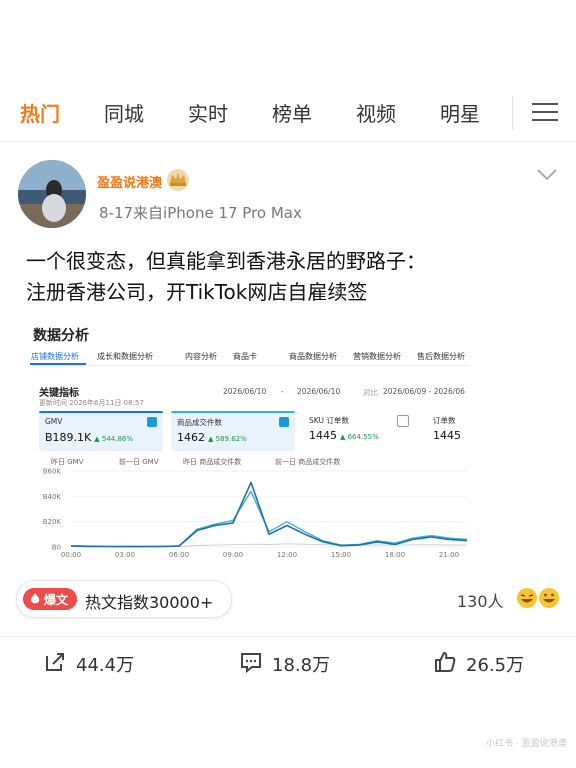 Image resolution: width=576 pixels, height=768 pixels. What do you see at coordinates (233, 555) in the screenshot?
I see `x-tick-label: 09:00` at bounding box center [233, 555].